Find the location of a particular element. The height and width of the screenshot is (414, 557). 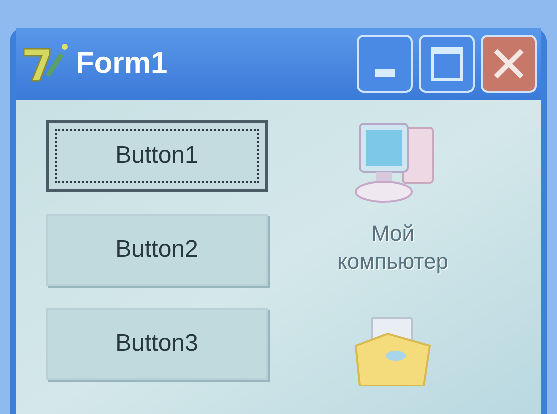

close-icon is located at coordinates (509, 64).